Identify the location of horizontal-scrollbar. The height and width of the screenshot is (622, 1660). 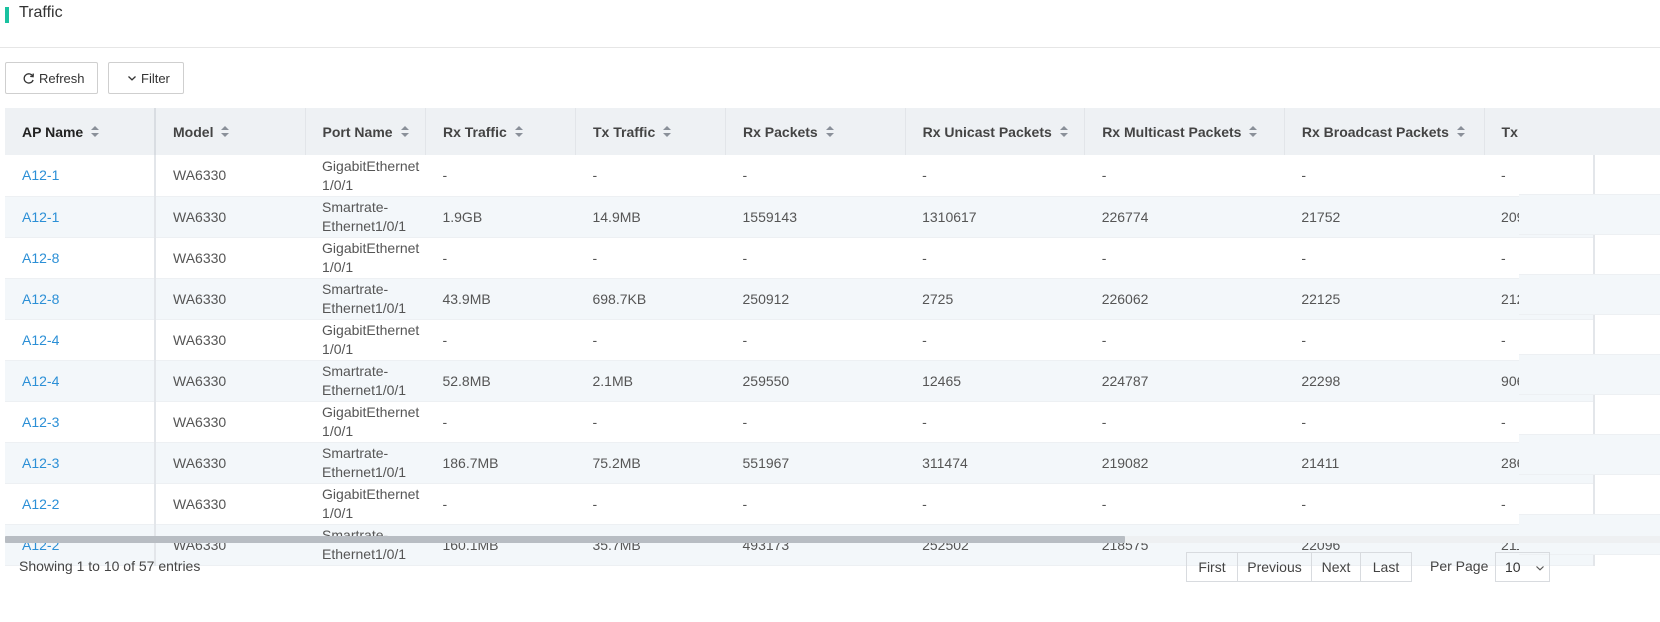
(832, 539).